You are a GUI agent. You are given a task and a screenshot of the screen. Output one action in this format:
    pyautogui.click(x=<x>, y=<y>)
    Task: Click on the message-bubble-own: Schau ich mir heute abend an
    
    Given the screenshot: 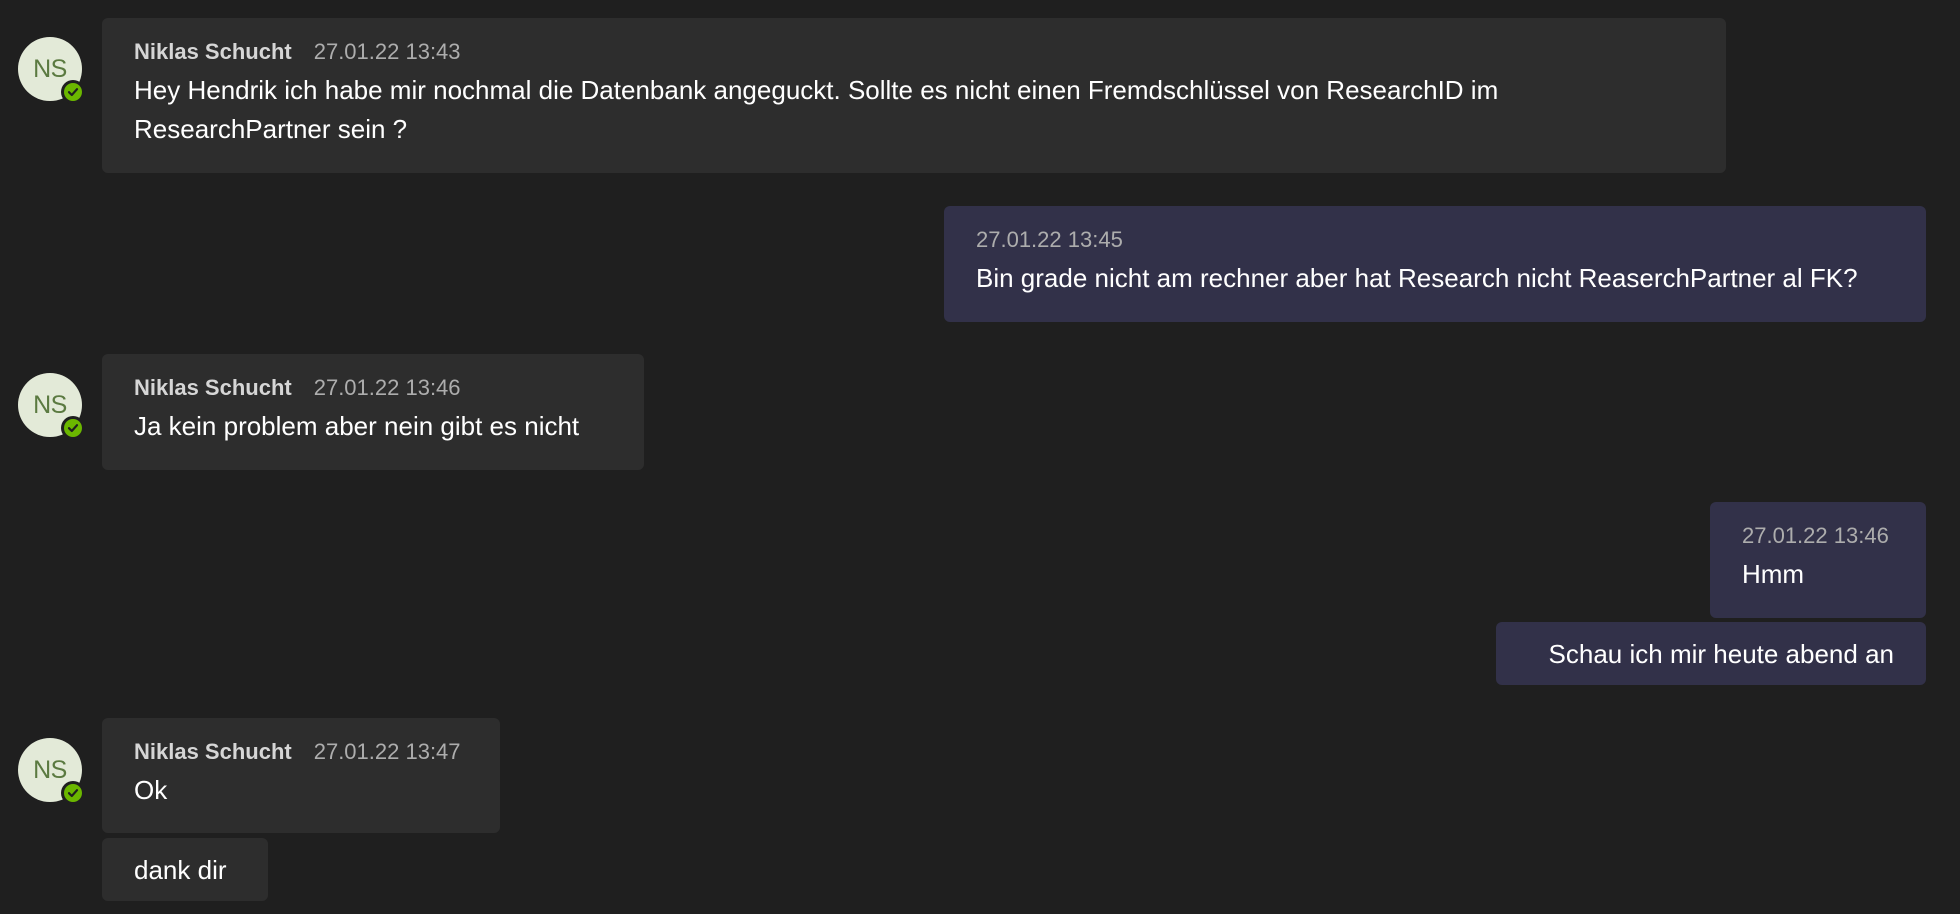 What is the action you would take?
    pyautogui.click(x=1711, y=653)
    